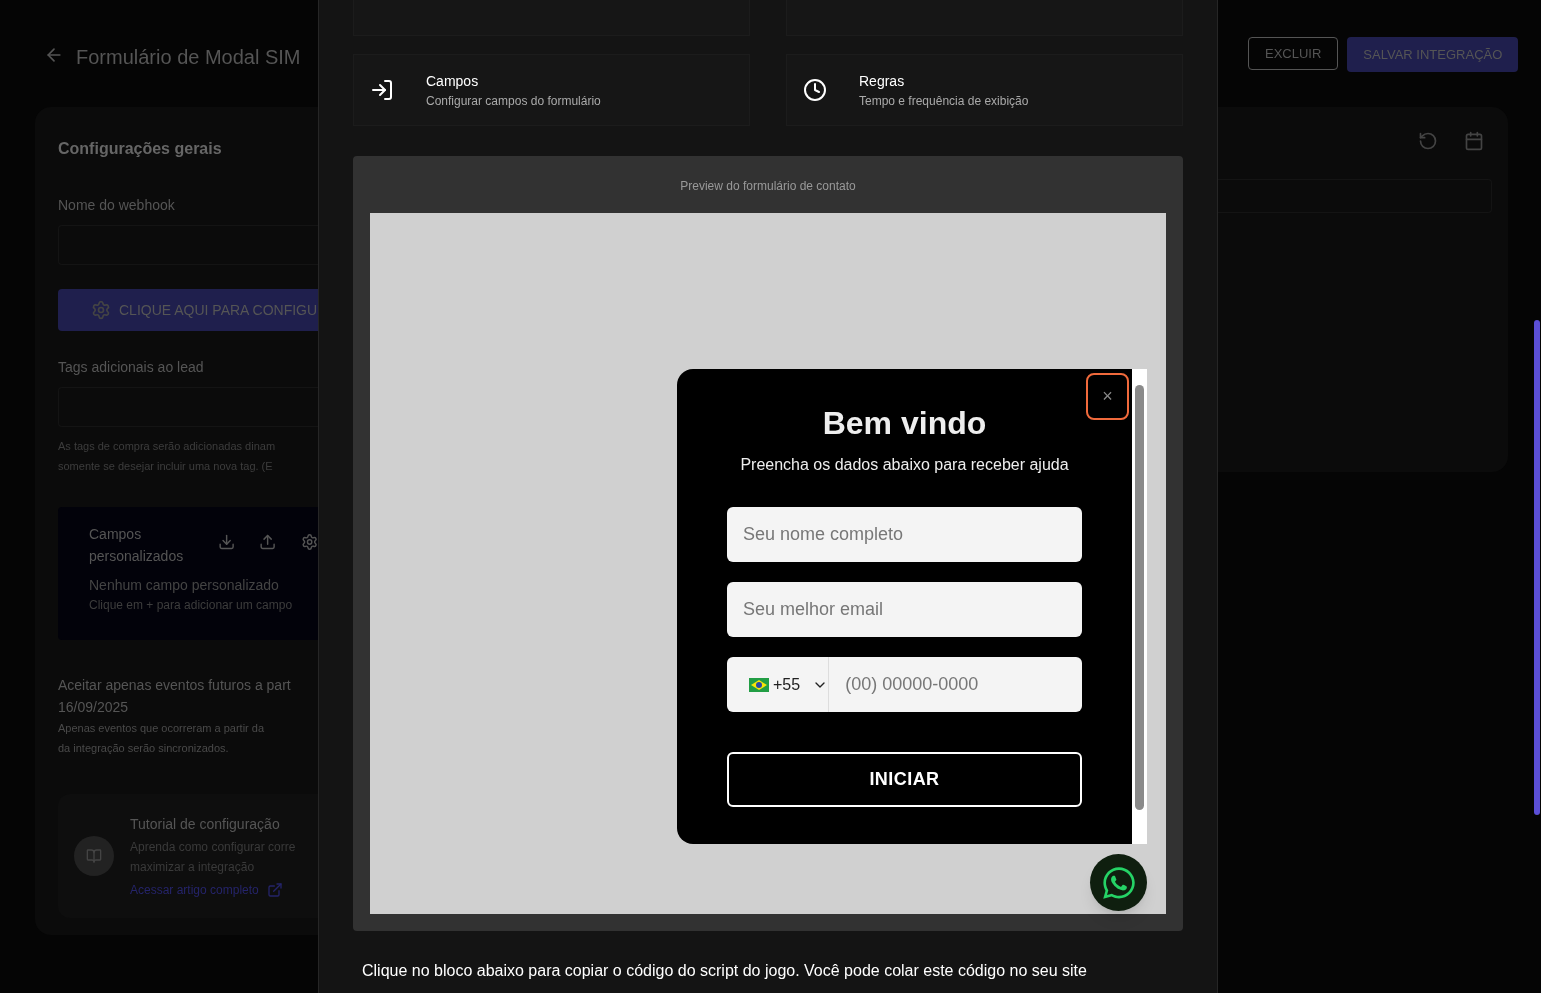 The width and height of the screenshot is (1541, 993). I want to click on start-button: INICIAR, so click(904, 779).